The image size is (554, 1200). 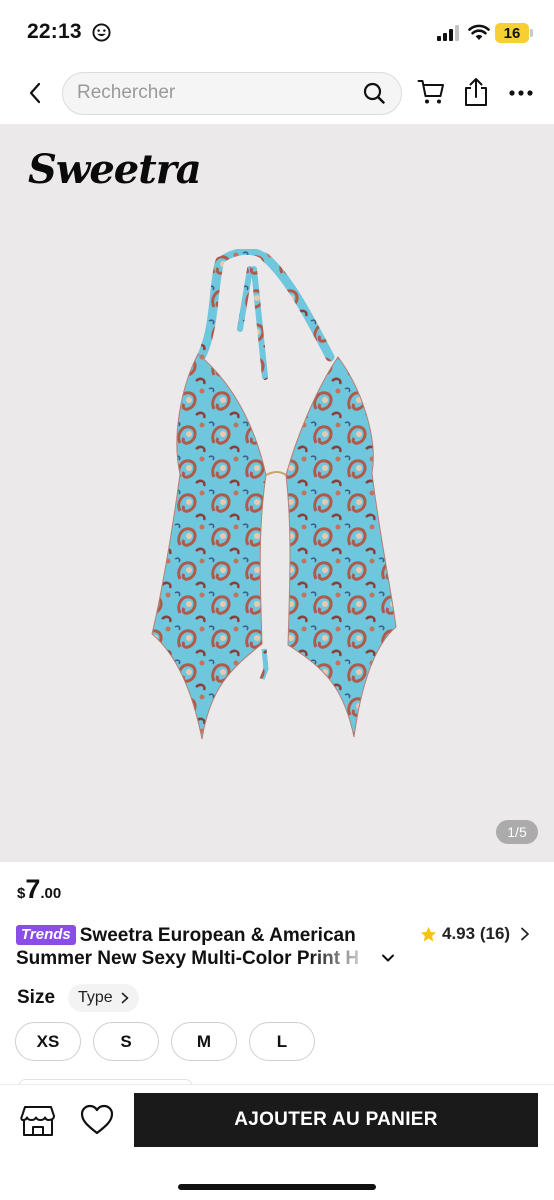 I want to click on share-icon, so click(x=476, y=92).